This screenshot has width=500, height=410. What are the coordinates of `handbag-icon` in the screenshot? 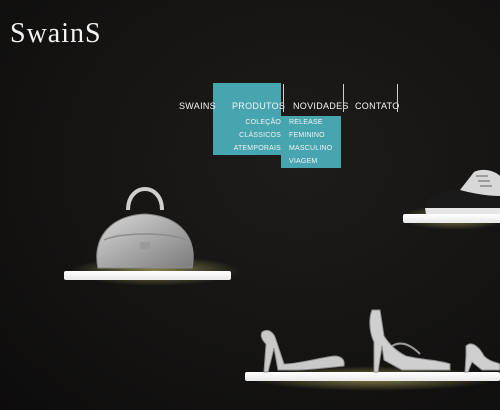 It's located at (145, 228).